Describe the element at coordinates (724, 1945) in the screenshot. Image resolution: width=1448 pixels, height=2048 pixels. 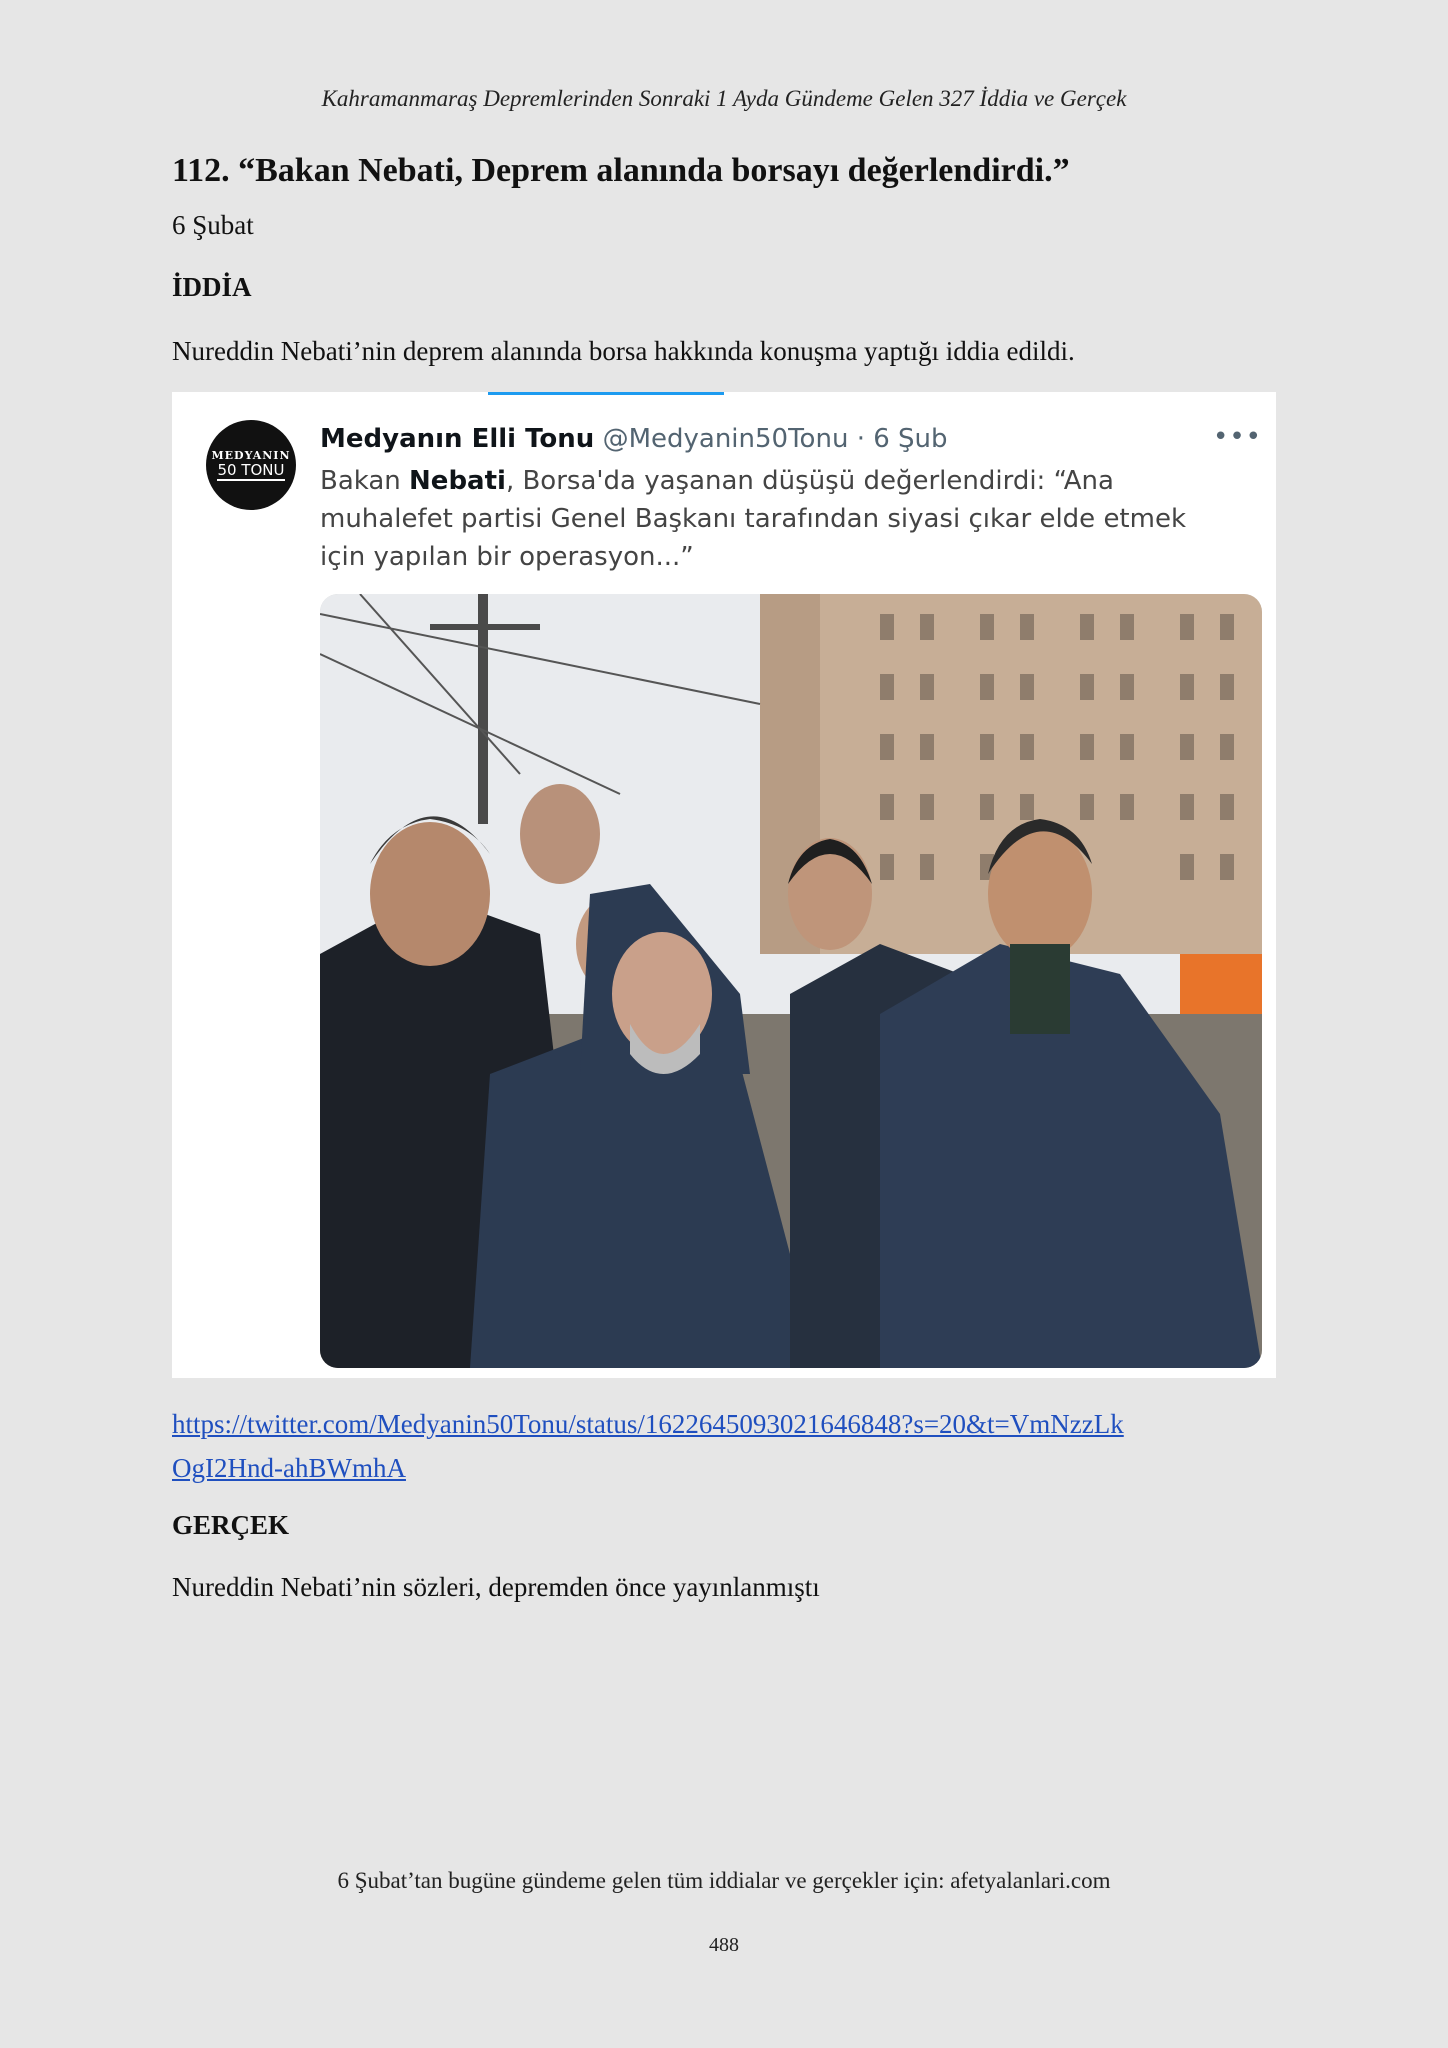
I see `page-number: 488` at that location.